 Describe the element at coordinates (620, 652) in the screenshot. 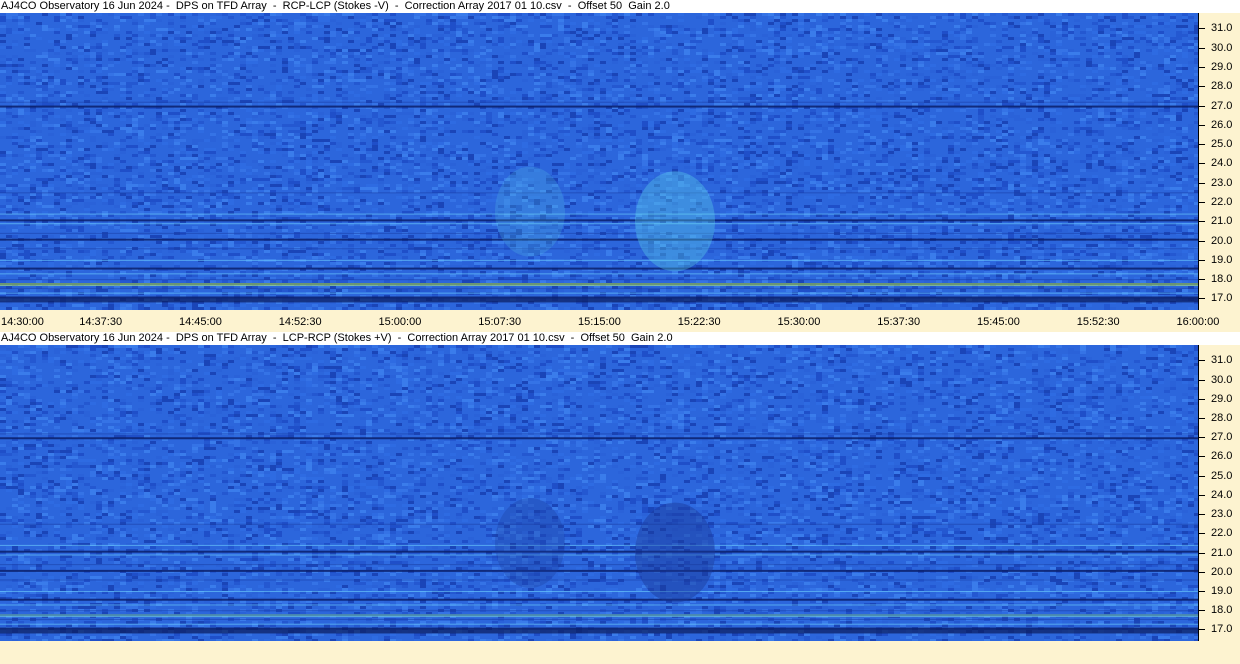

I see `bottom-strip` at that location.